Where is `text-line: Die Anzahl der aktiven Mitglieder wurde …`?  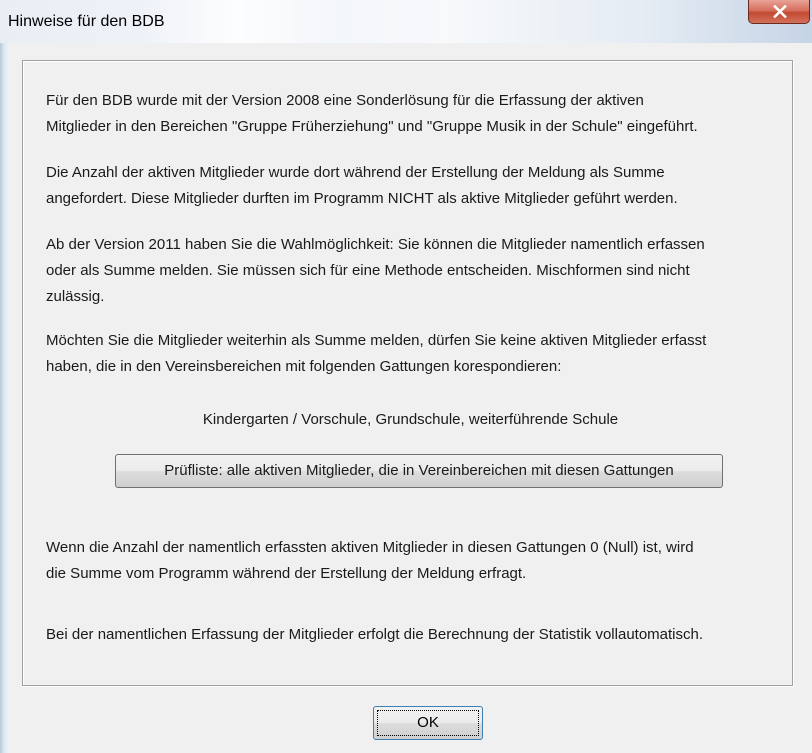 text-line: Die Anzahl der aktiven Mitglieder wurde … is located at coordinates (355, 172).